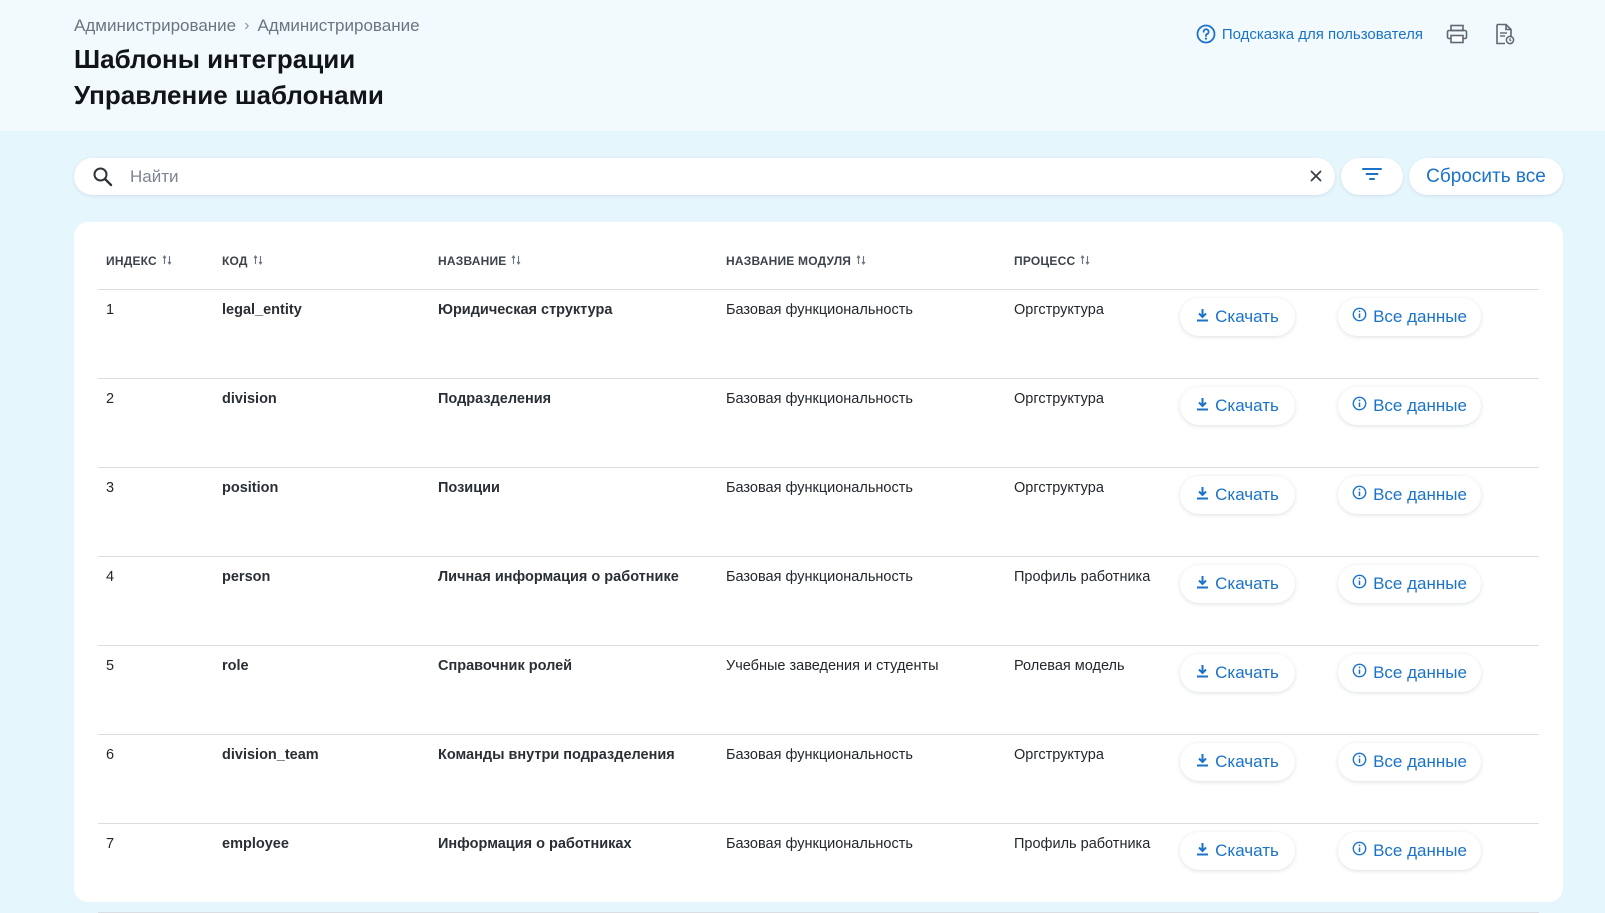 The height and width of the screenshot is (913, 1605). I want to click on breadcrumb: Администрирование › Администрирование, so click(247, 26).